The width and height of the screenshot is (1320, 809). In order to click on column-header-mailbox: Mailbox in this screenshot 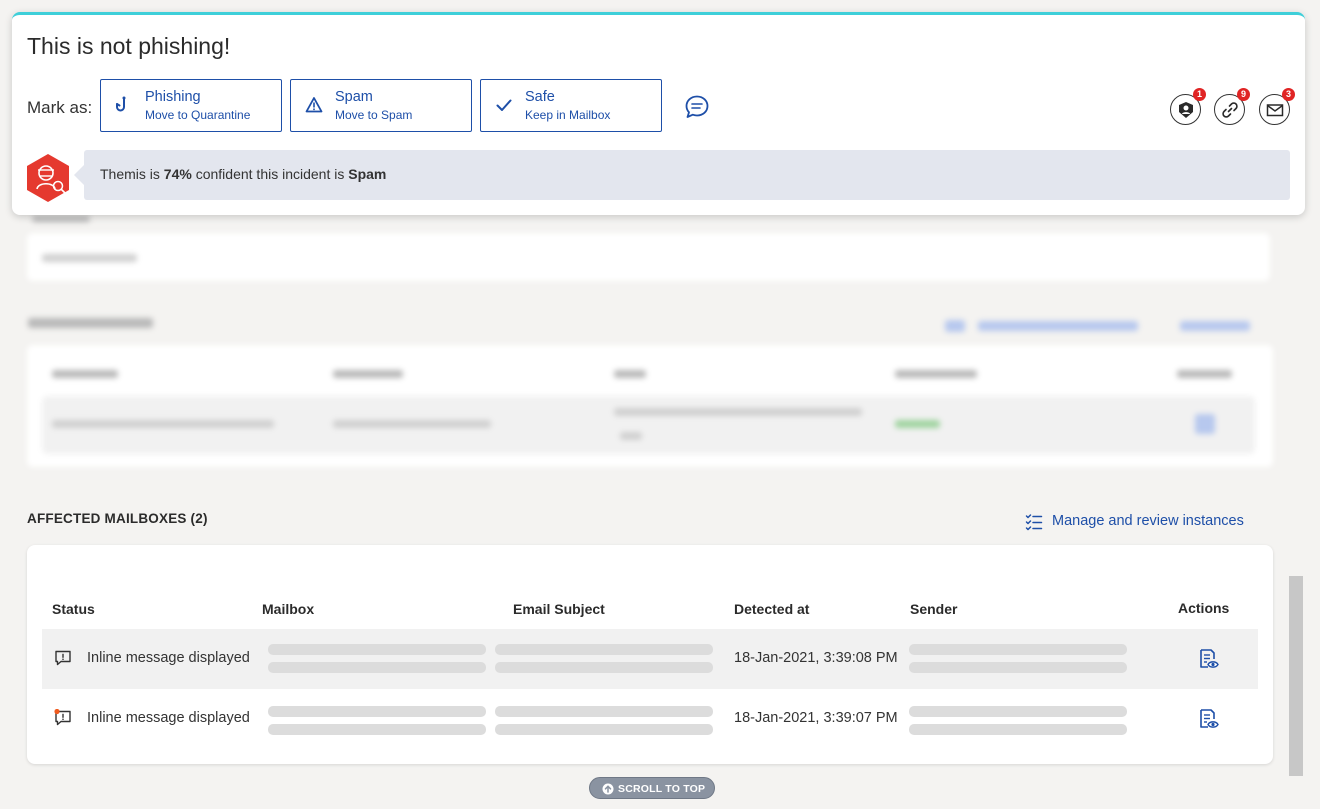, I will do `click(288, 609)`.